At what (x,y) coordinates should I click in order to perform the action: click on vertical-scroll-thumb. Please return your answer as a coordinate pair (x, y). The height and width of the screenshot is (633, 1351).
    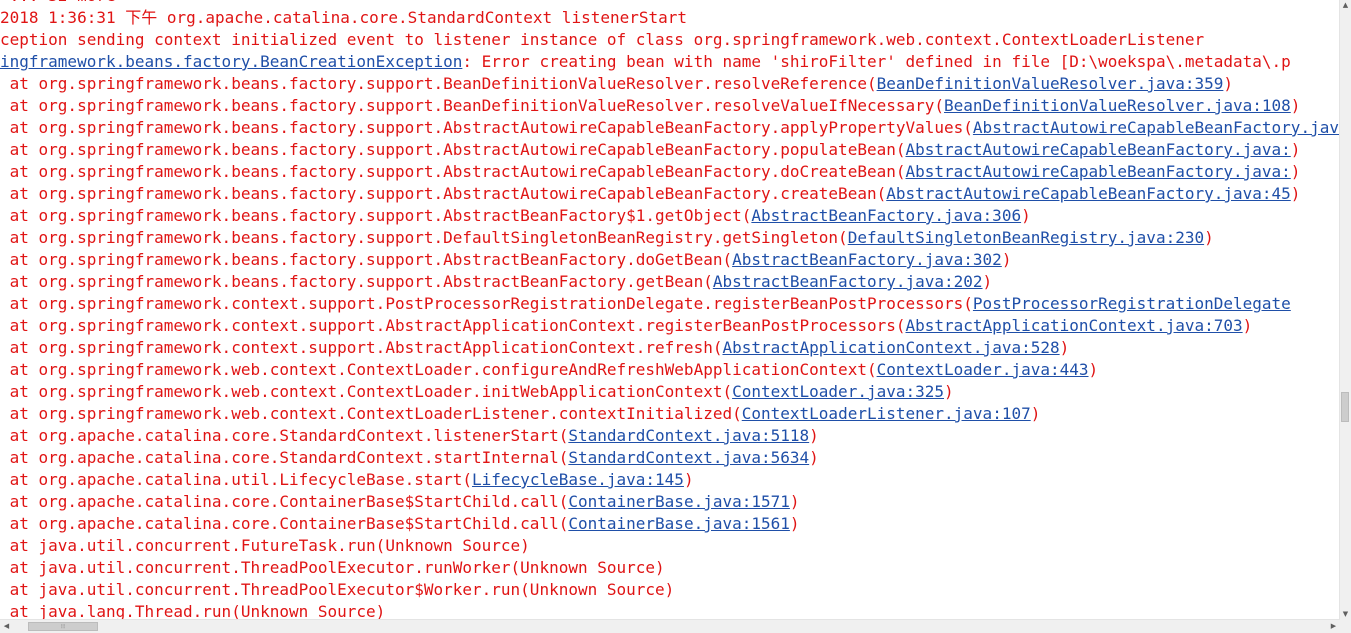
    Looking at the image, I should click on (1345, 407).